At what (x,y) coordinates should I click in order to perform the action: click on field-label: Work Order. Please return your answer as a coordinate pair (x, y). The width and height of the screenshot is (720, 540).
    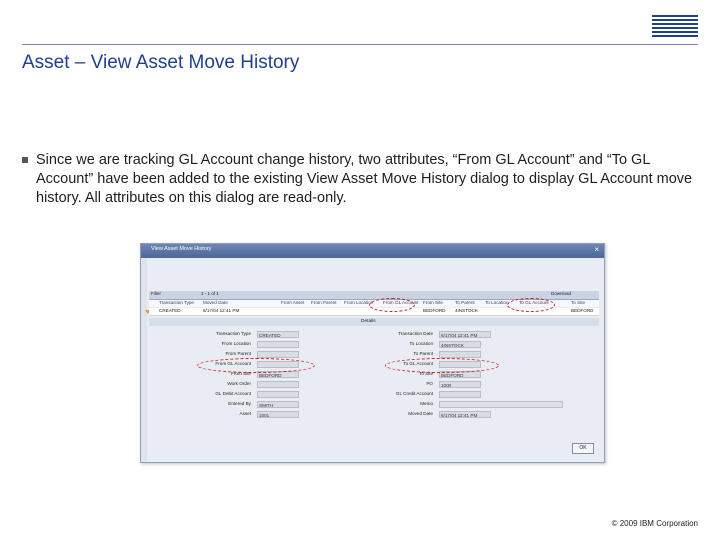
    Looking at the image, I should click on (239, 383).